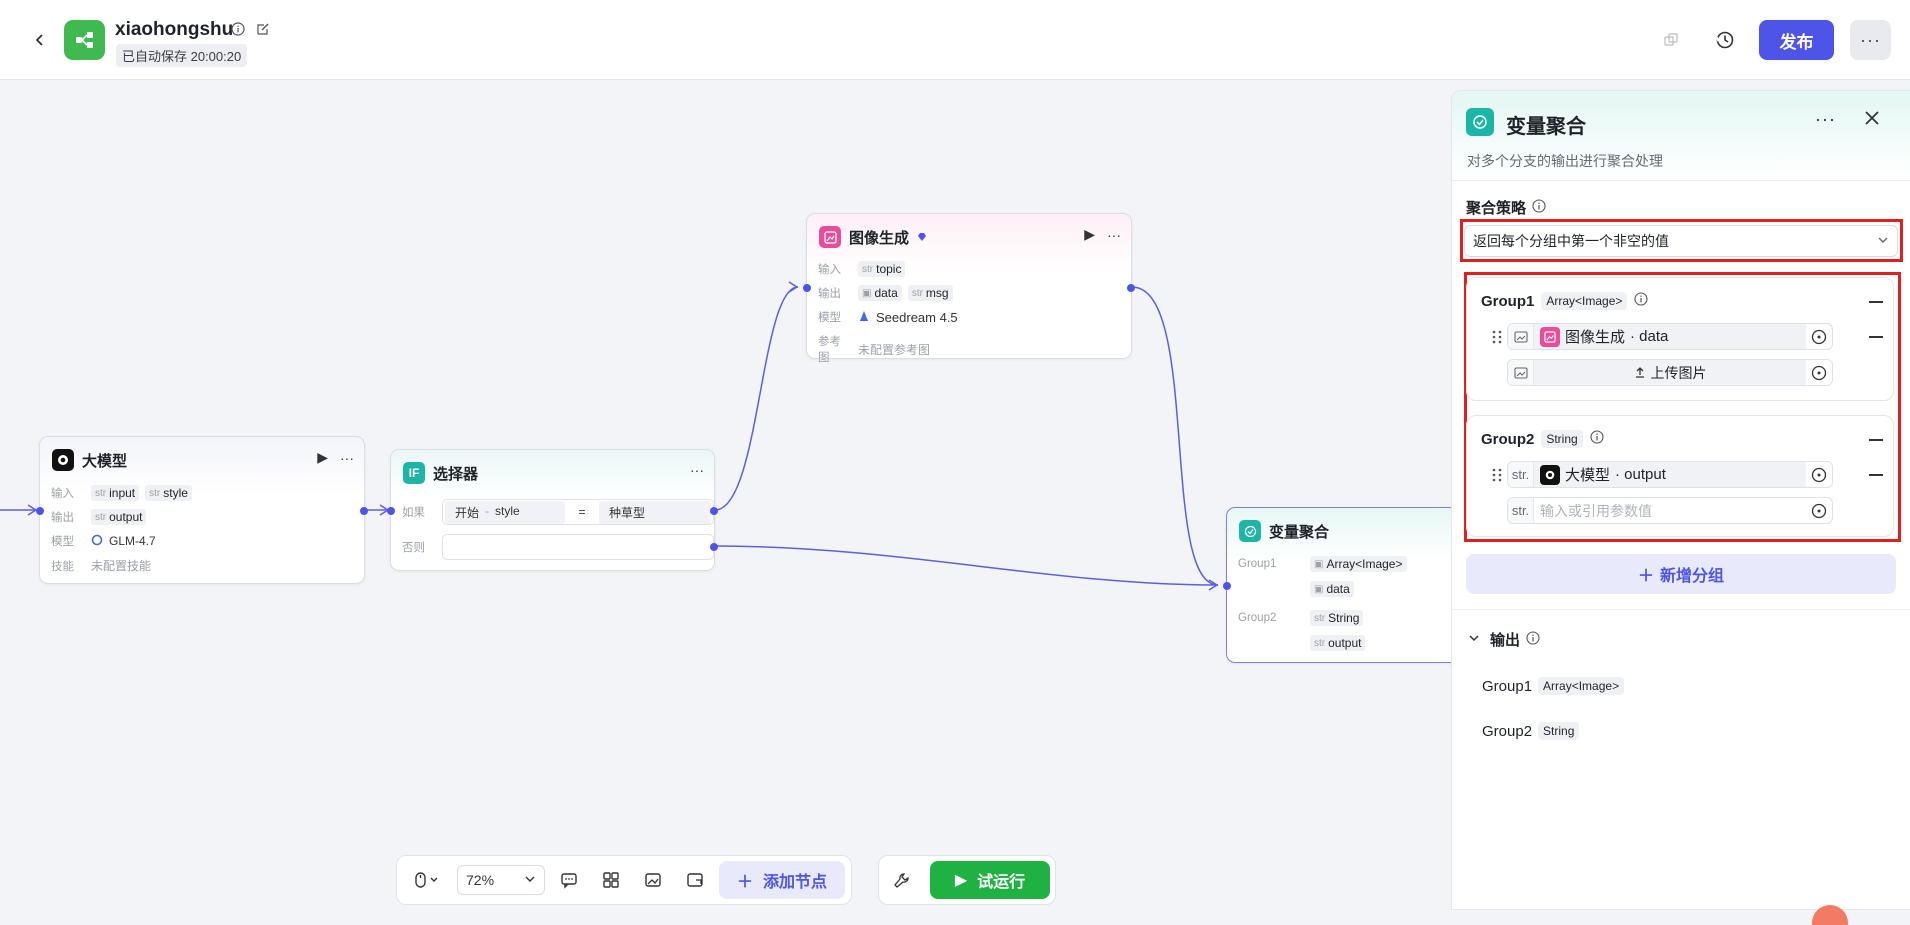 Image resolution: width=1910 pixels, height=925 pixels. Describe the element at coordinates (1640, 373) in the screenshot. I see `upload-icon` at that location.